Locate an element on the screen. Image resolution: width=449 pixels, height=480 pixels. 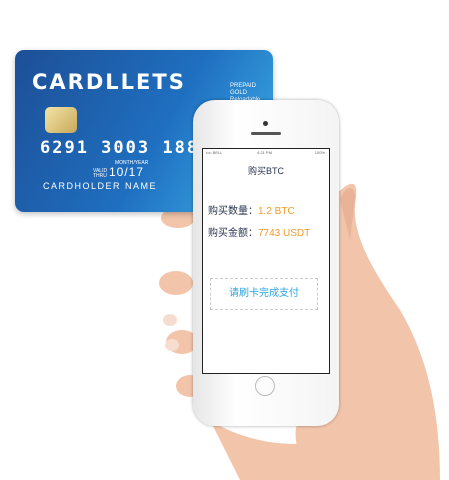
chip-icon is located at coordinates (61, 120).